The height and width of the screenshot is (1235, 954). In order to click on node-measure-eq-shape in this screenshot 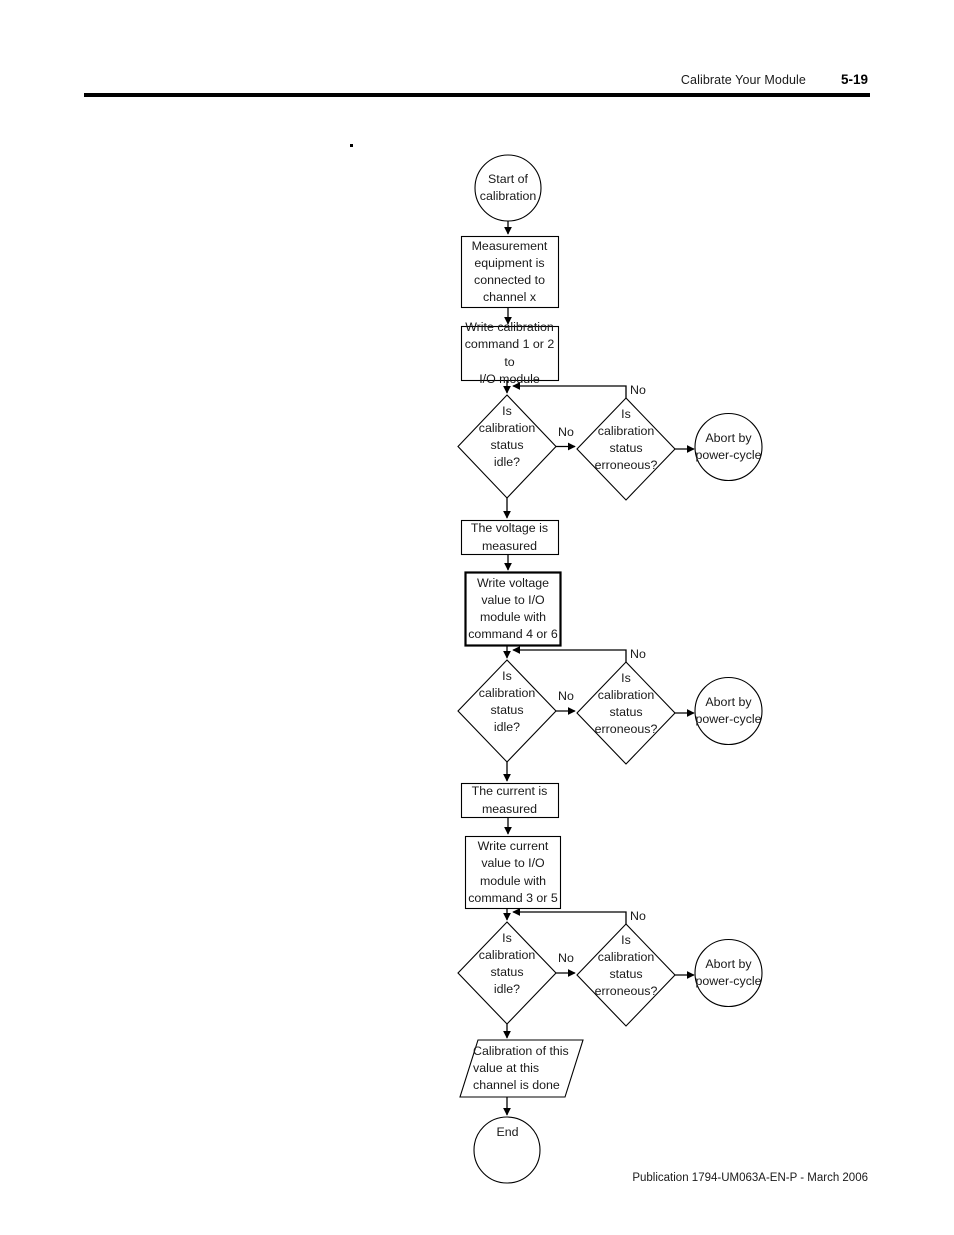, I will do `click(510, 272)`.